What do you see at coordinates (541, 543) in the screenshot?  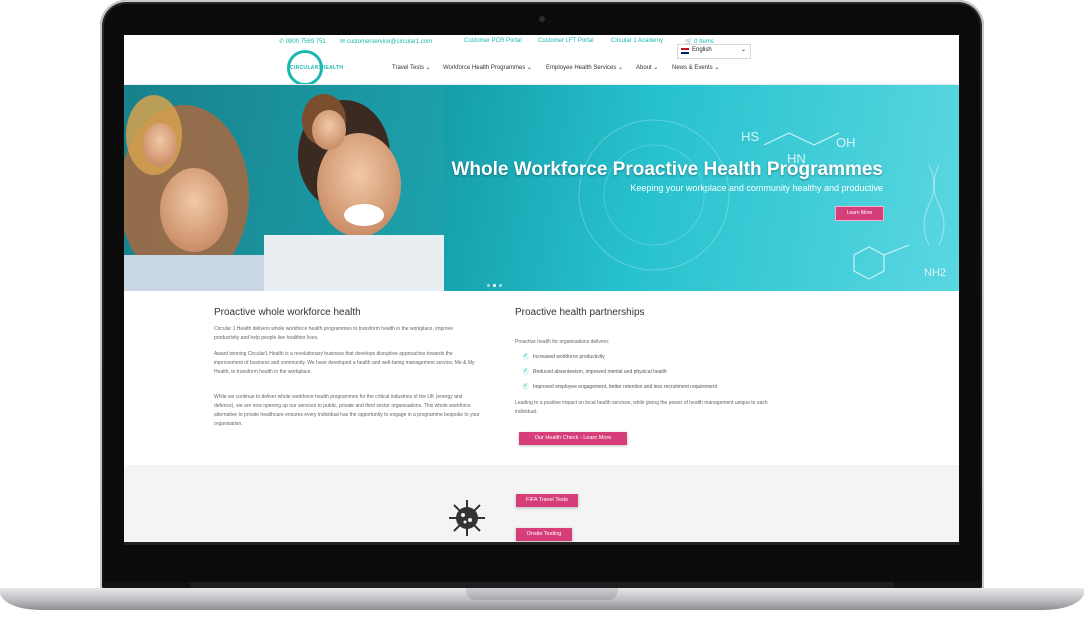 I see `taskbar` at bounding box center [541, 543].